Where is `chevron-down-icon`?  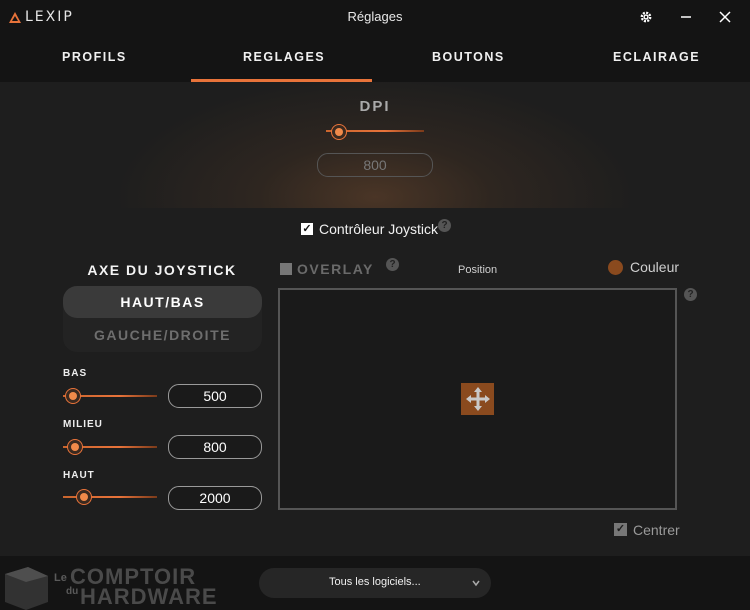 chevron-down-icon is located at coordinates (476, 584).